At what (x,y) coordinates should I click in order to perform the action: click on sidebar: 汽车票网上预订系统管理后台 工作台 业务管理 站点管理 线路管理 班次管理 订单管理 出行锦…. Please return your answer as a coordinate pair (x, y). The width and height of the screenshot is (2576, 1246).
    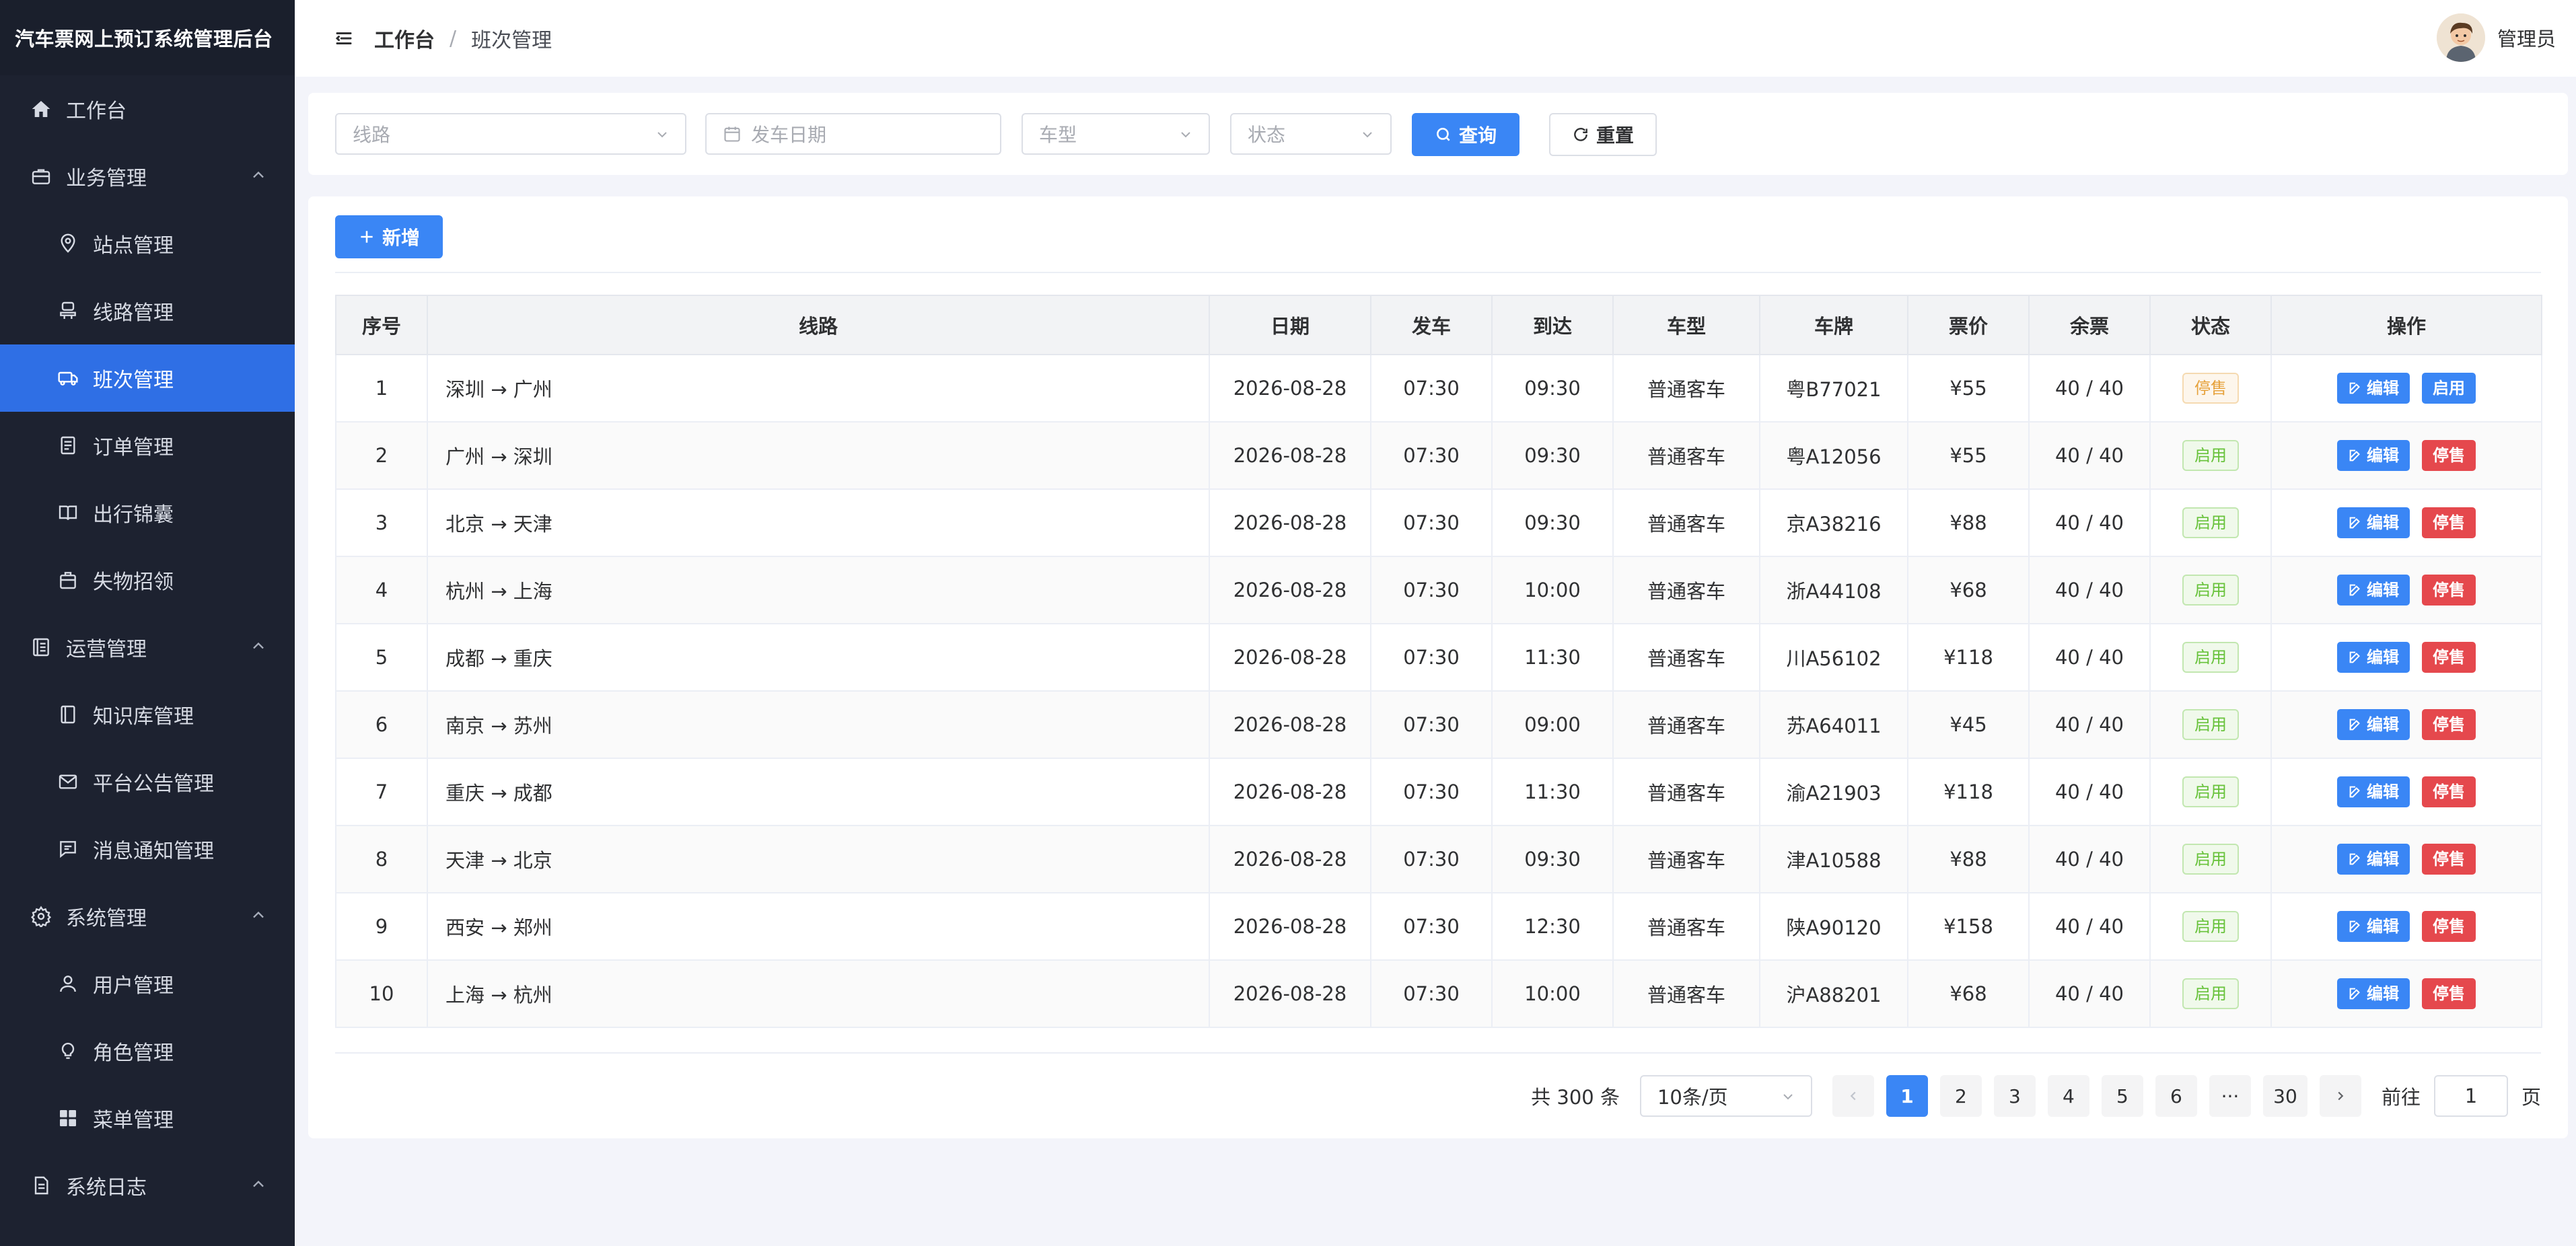
    Looking at the image, I should click on (147, 623).